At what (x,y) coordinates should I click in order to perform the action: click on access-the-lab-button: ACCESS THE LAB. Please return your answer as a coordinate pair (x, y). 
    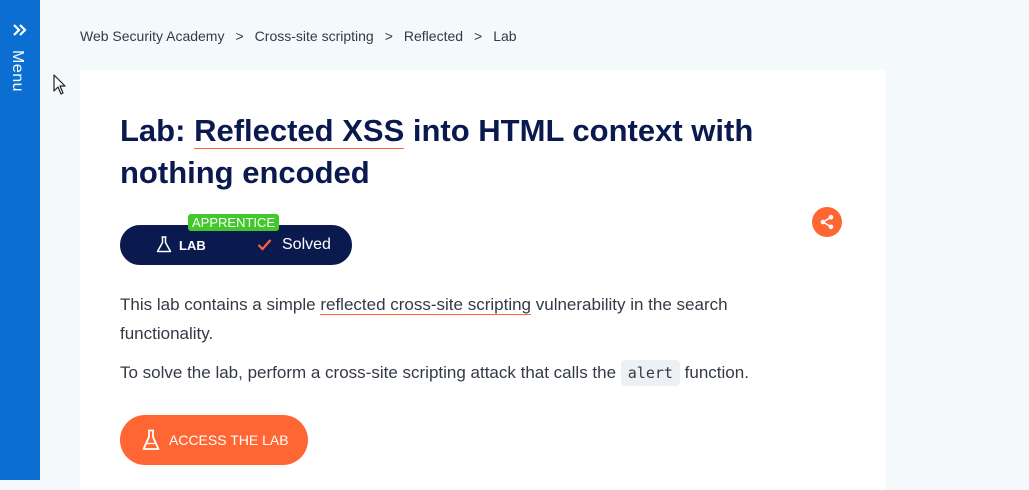
    Looking at the image, I should click on (214, 440).